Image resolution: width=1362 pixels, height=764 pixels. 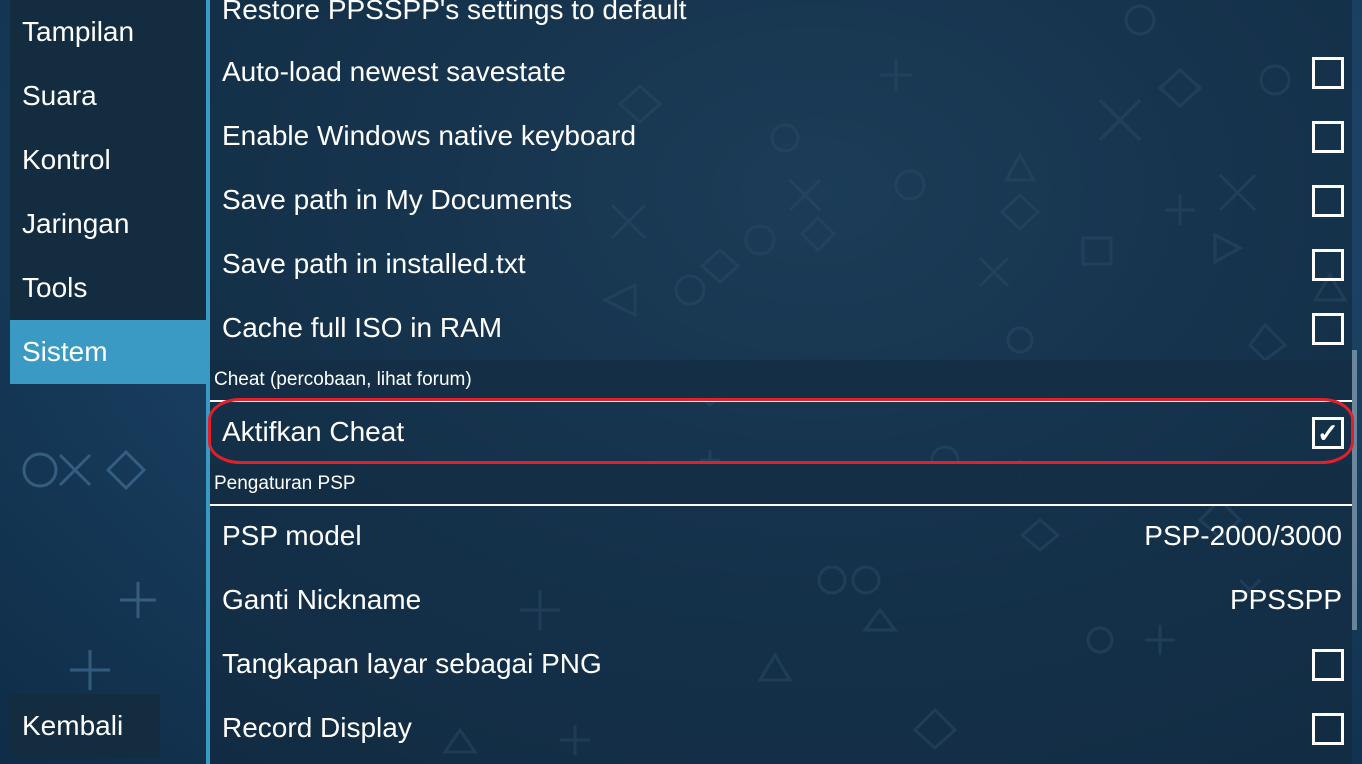 What do you see at coordinates (781, 21) in the screenshot?
I see `restore-settings-row: Restore PPSSPP's settings to default` at bounding box center [781, 21].